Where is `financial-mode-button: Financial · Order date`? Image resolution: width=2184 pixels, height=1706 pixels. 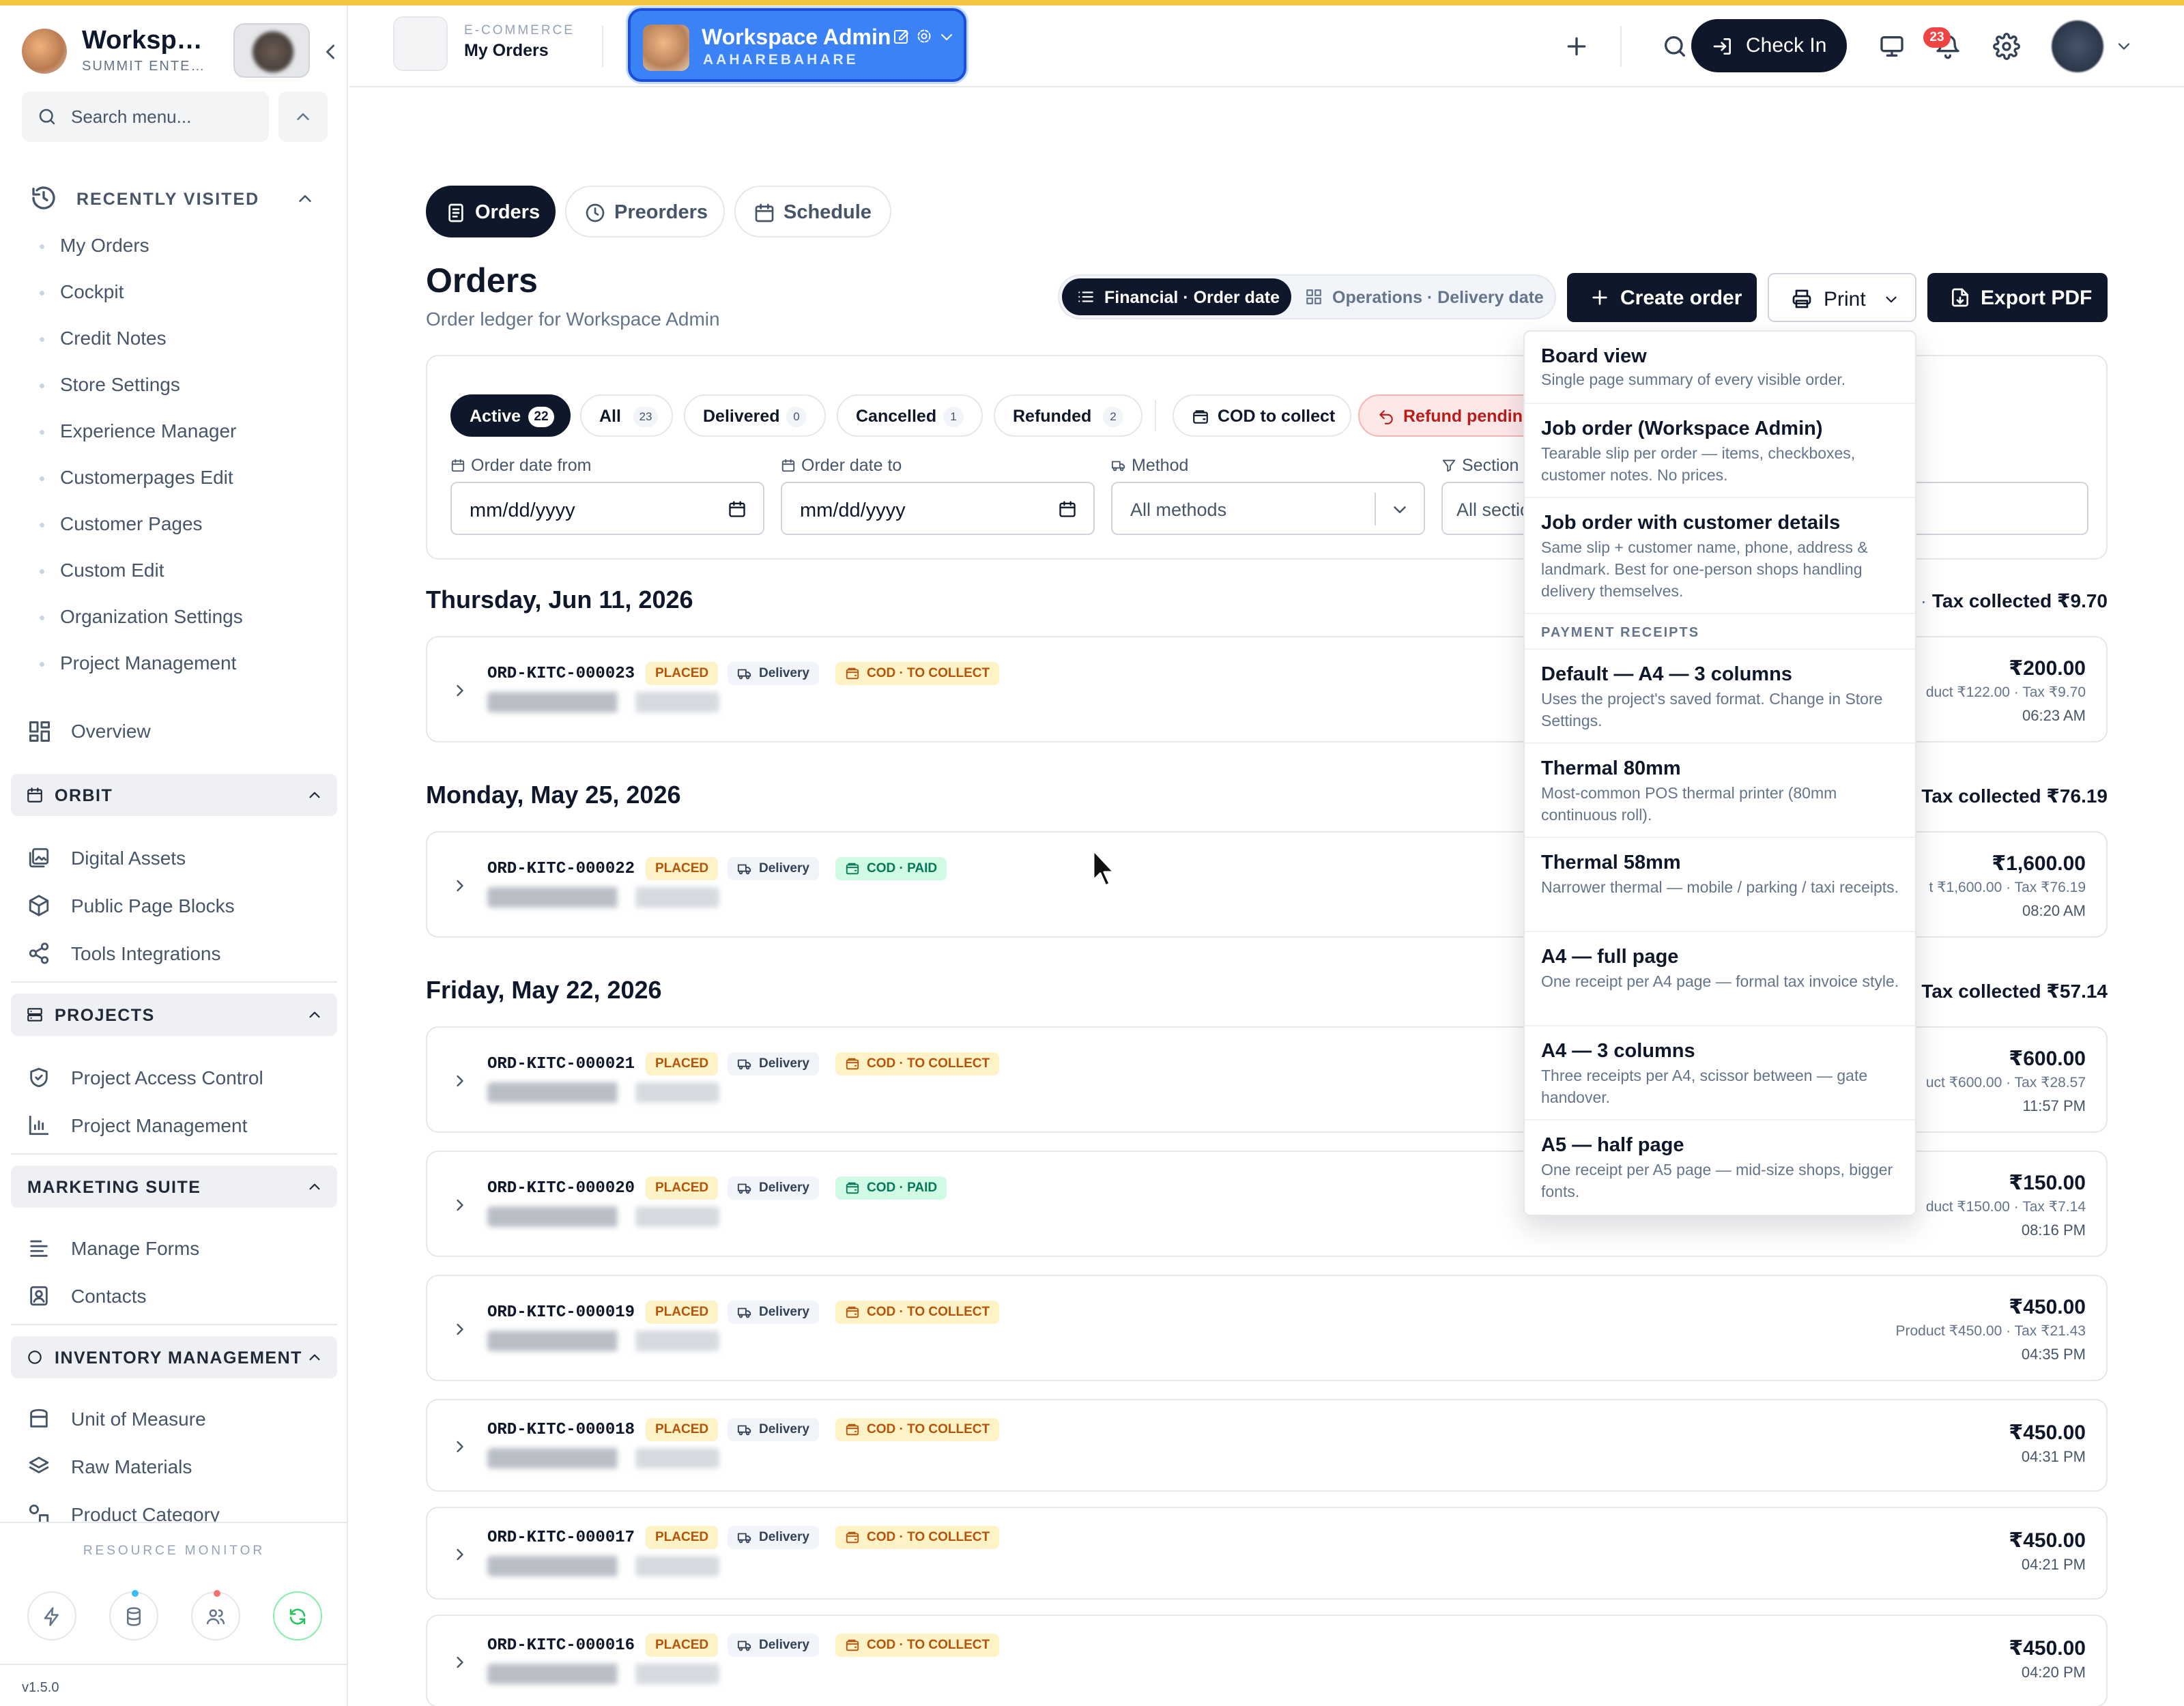
financial-mode-button: Financial · Order date is located at coordinates (1176, 296).